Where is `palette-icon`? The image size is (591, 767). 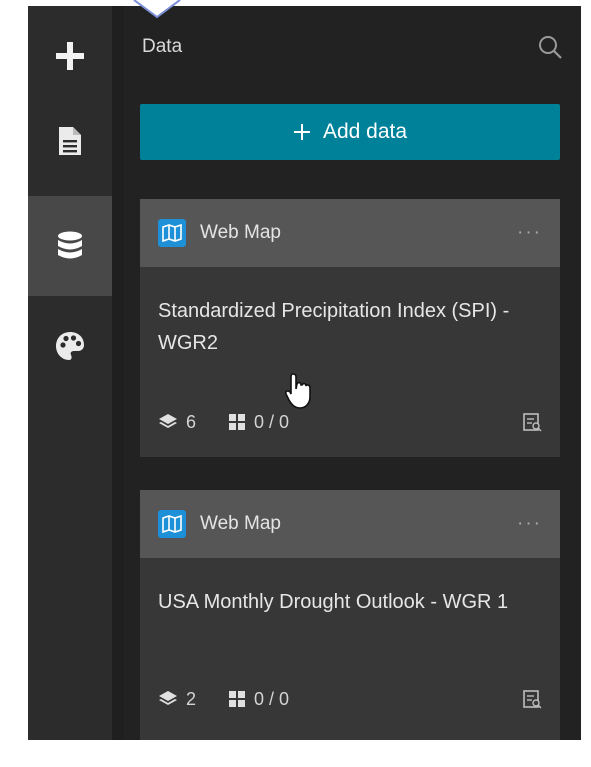
palette-icon is located at coordinates (70, 346).